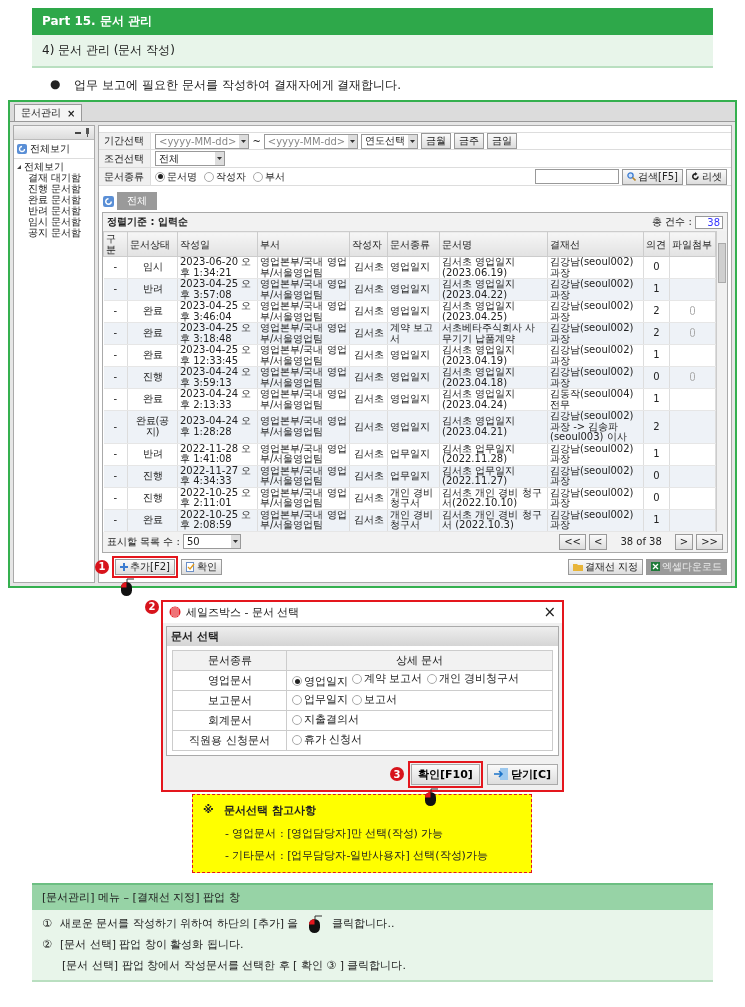 Image resolution: width=745 pixels, height=1007 pixels. I want to click on table-cell: 2023-04-25 오후 3:46:04, so click(217, 311).